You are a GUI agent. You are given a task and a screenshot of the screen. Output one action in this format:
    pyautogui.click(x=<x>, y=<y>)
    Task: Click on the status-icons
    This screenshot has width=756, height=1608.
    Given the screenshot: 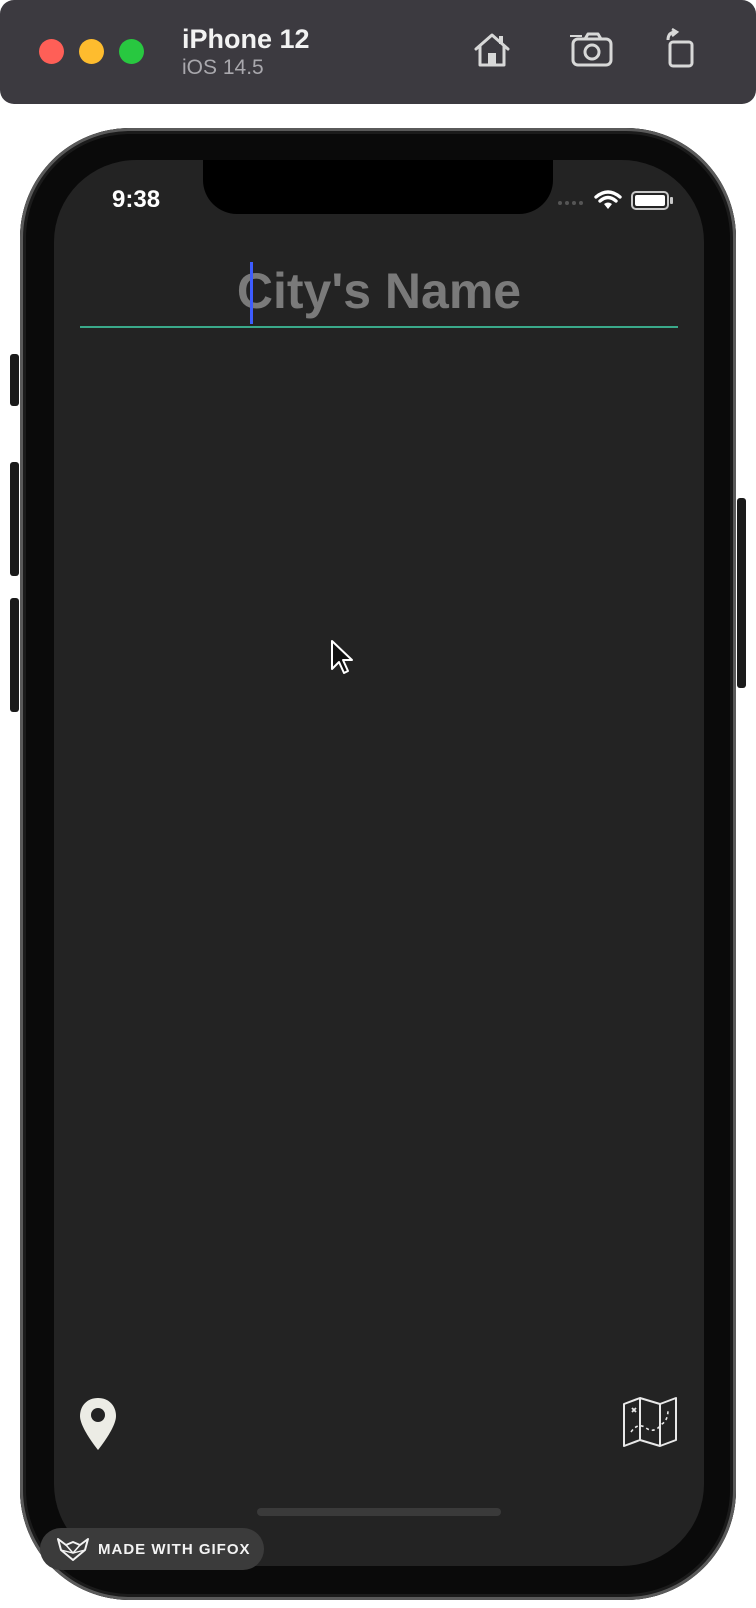 What is the action you would take?
    pyautogui.click(x=615, y=200)
    